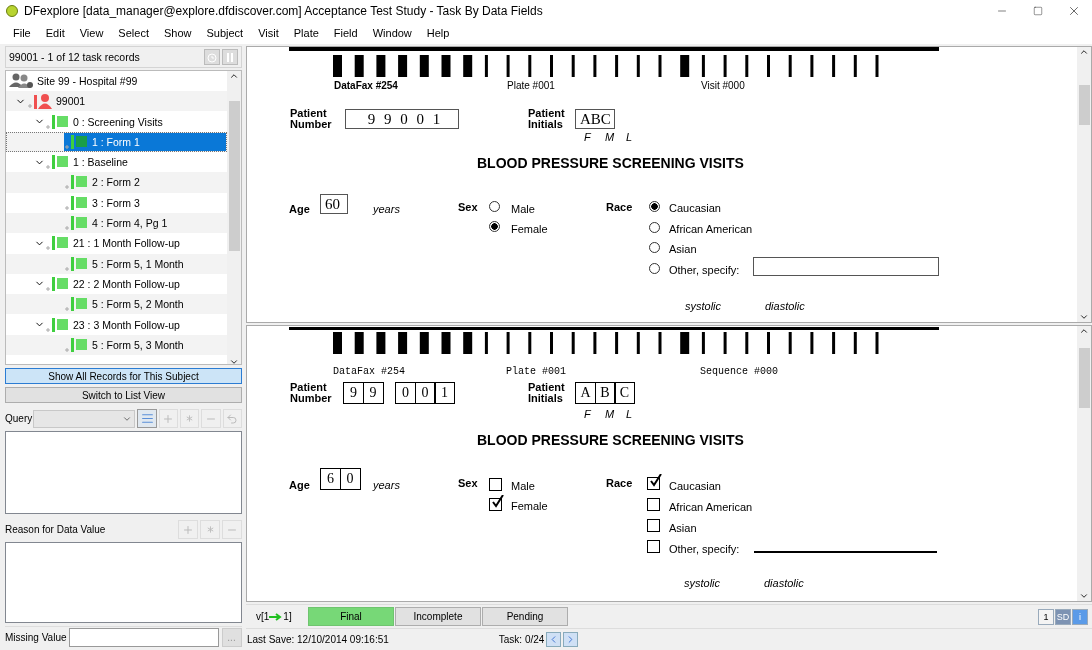 Image resolution: width=1092 pixels, height=650 pixels. What do you see at coordinates (84, 418) in the screenshot?
I see `query-dropdown` at bounding box center [84, 418].